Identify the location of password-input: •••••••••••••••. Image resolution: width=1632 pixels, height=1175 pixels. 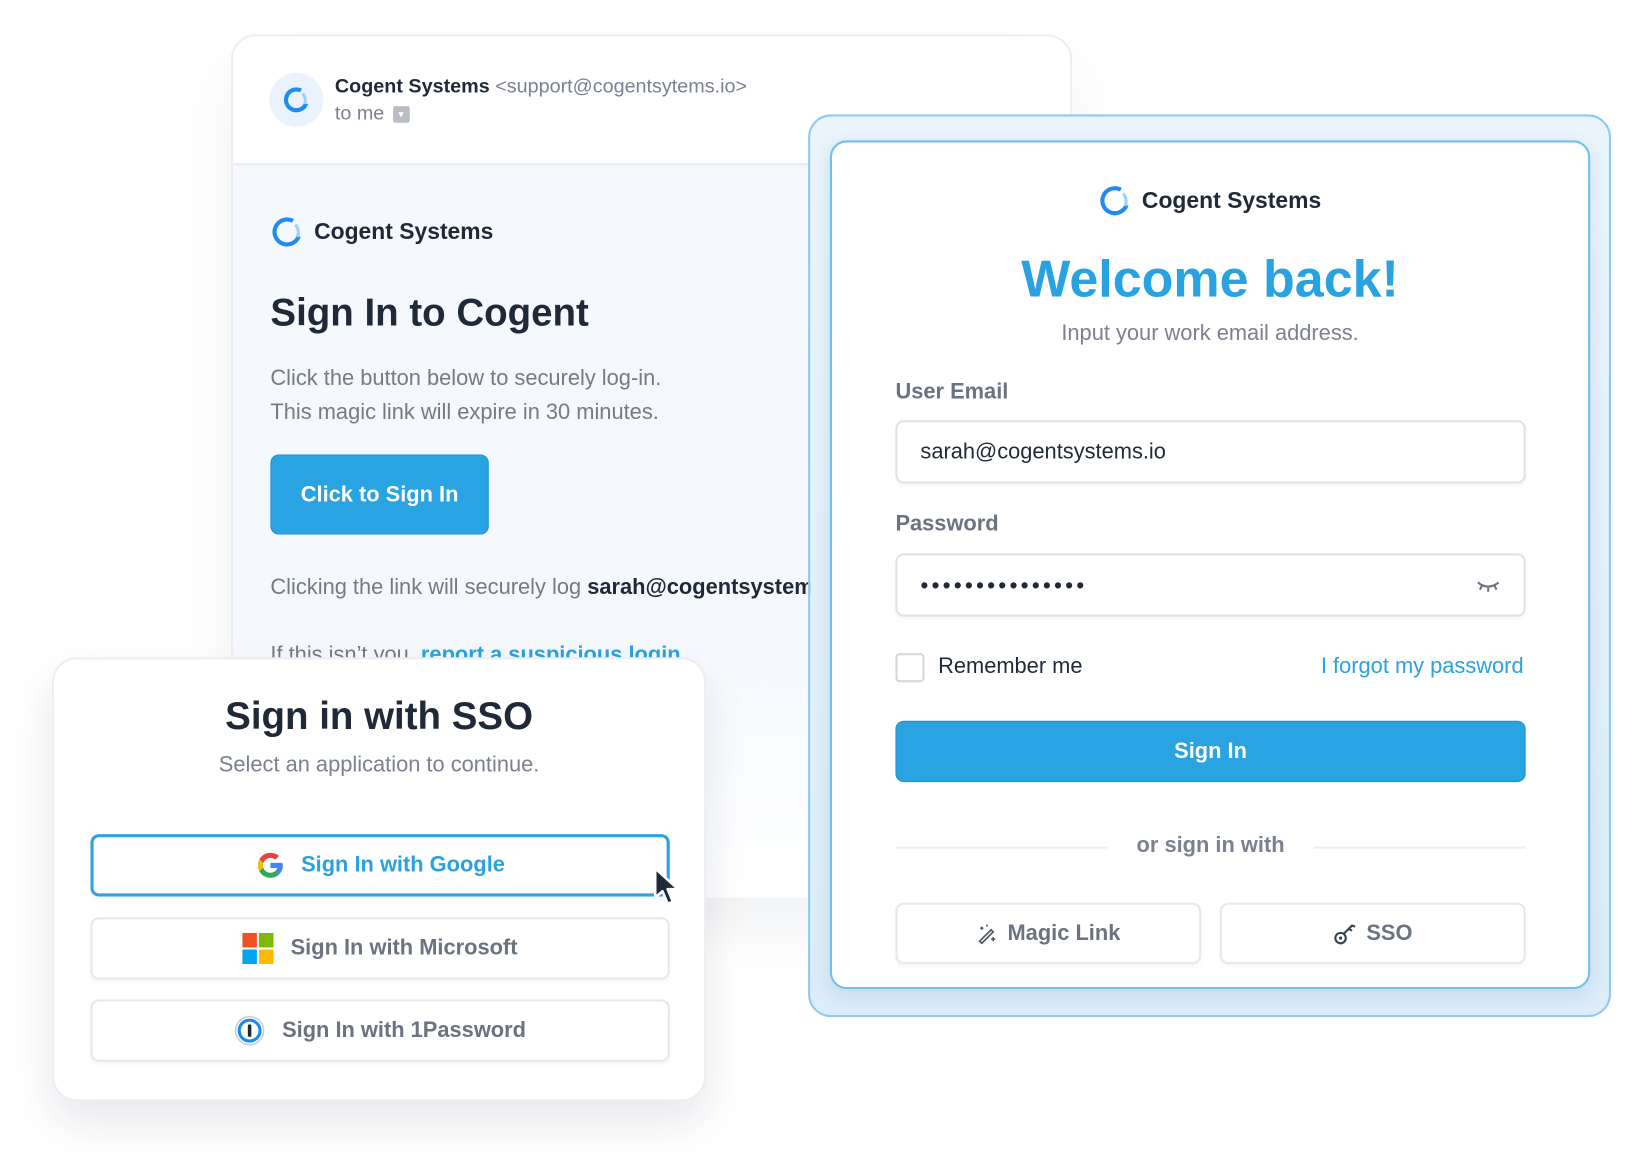
(1210, 585).